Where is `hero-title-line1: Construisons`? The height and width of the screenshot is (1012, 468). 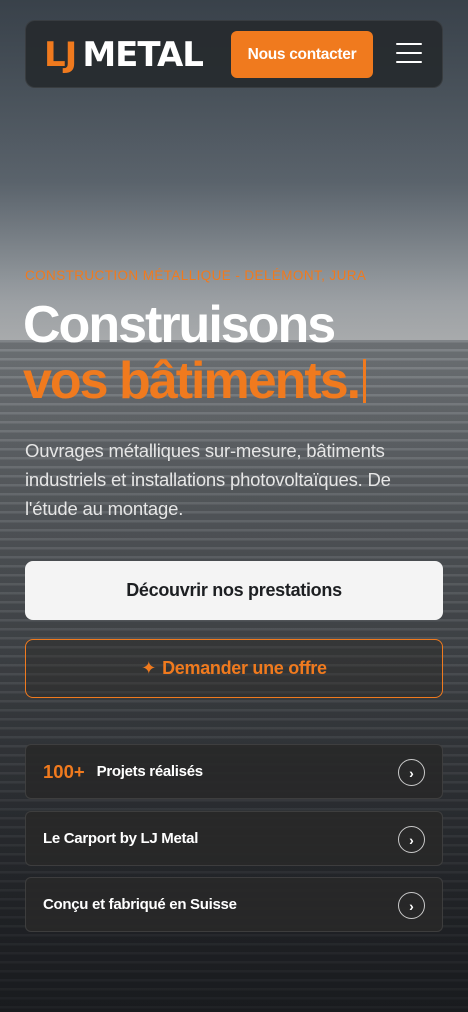 hero-title-line1: Construisons is located at coordinates (179, 325).